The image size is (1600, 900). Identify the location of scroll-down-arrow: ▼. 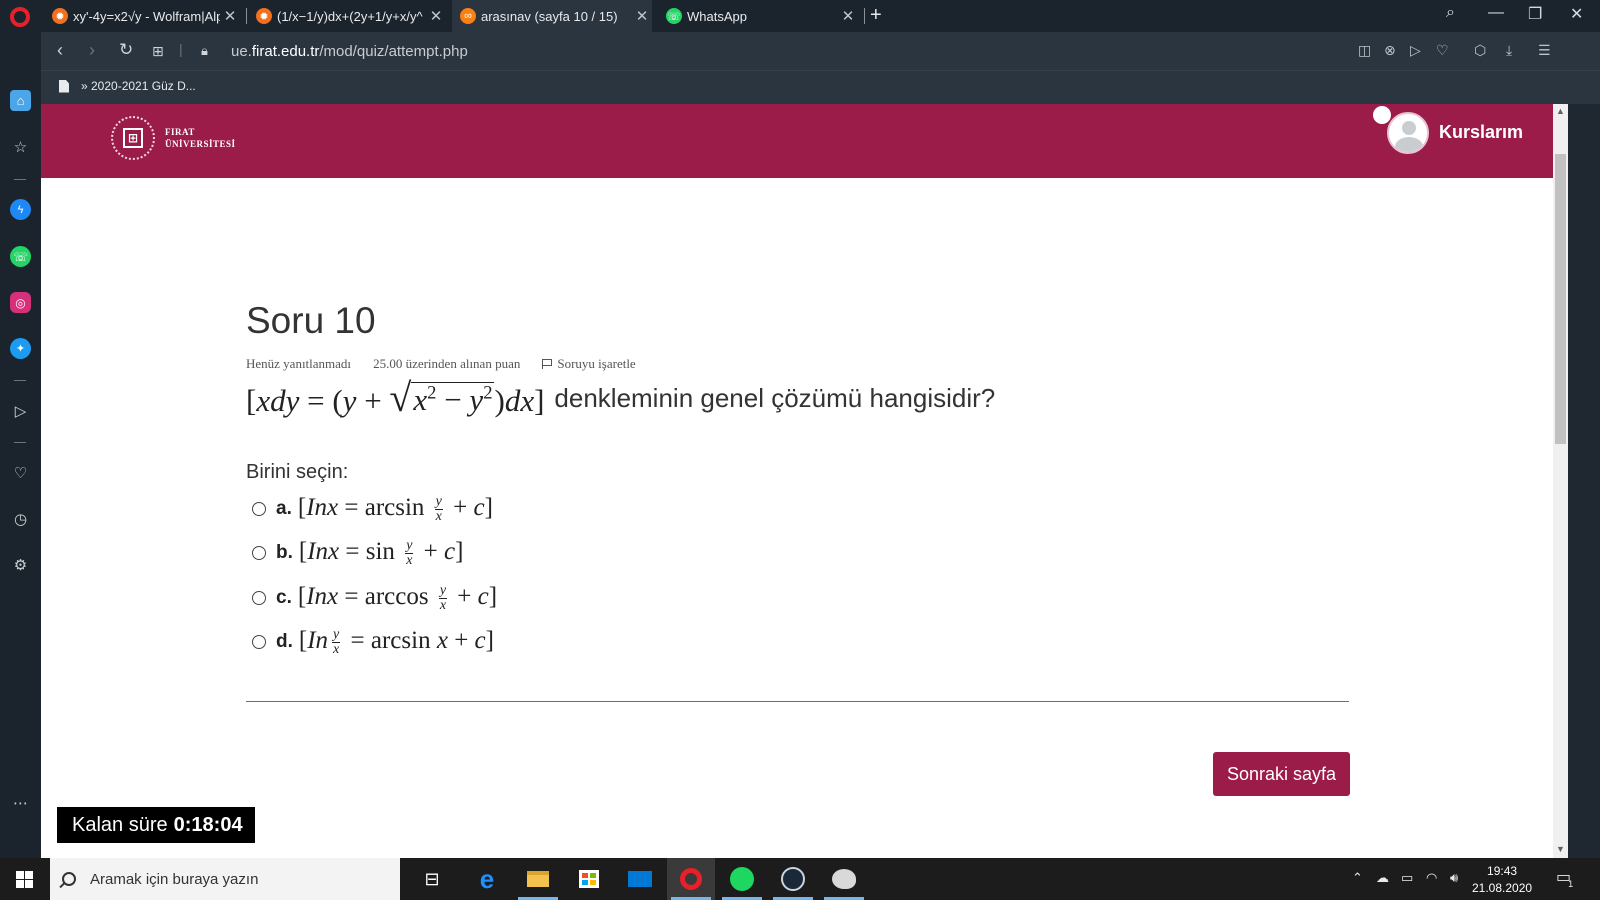
(1560, 849).